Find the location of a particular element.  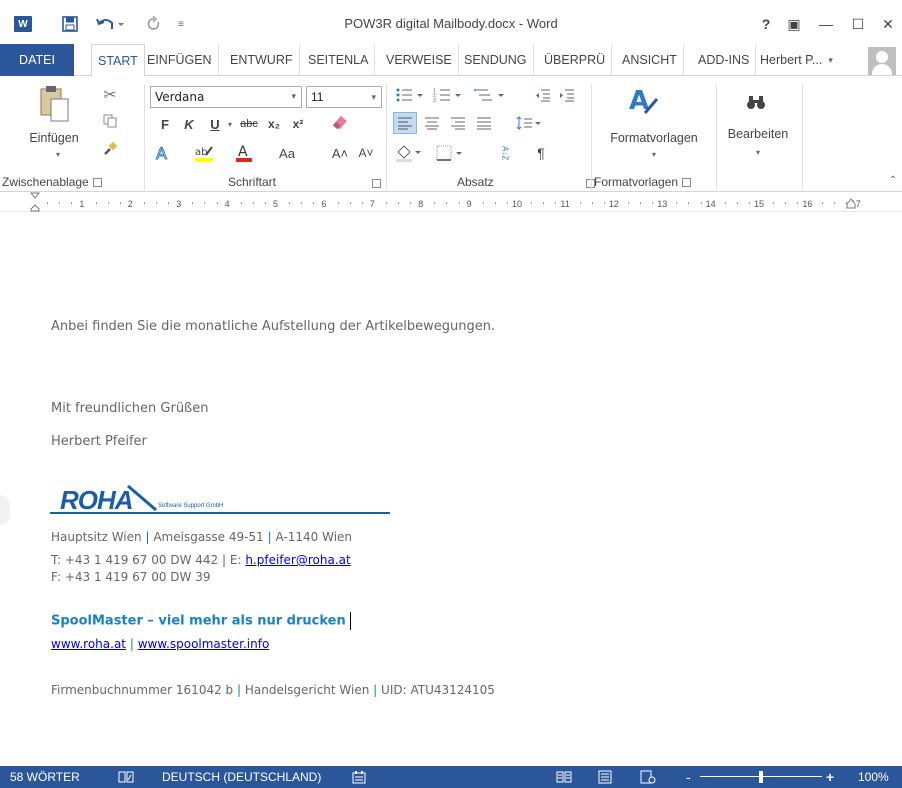

tab-references: VERWEISE is located at coordinates (419, 60).